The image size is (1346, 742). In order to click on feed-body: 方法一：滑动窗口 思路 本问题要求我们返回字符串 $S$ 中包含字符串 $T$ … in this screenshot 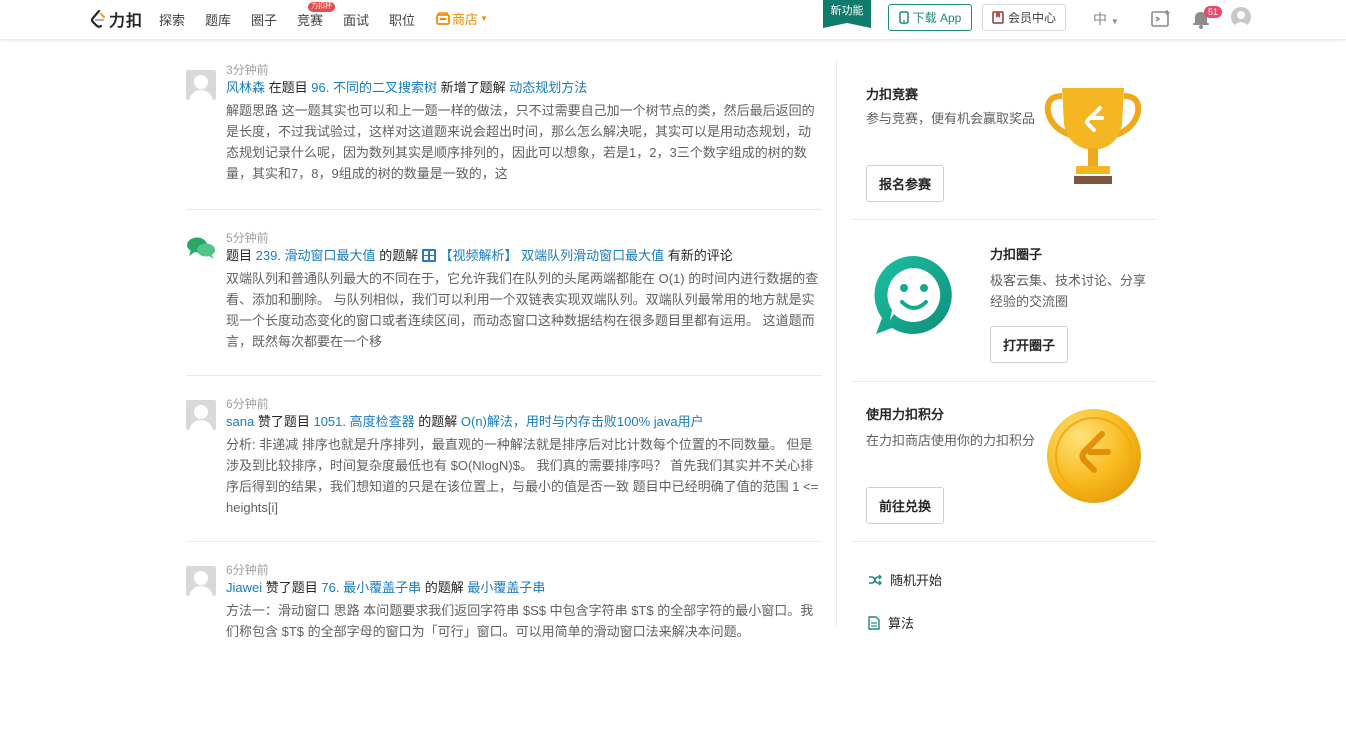, I will do `click(524, 621)`.